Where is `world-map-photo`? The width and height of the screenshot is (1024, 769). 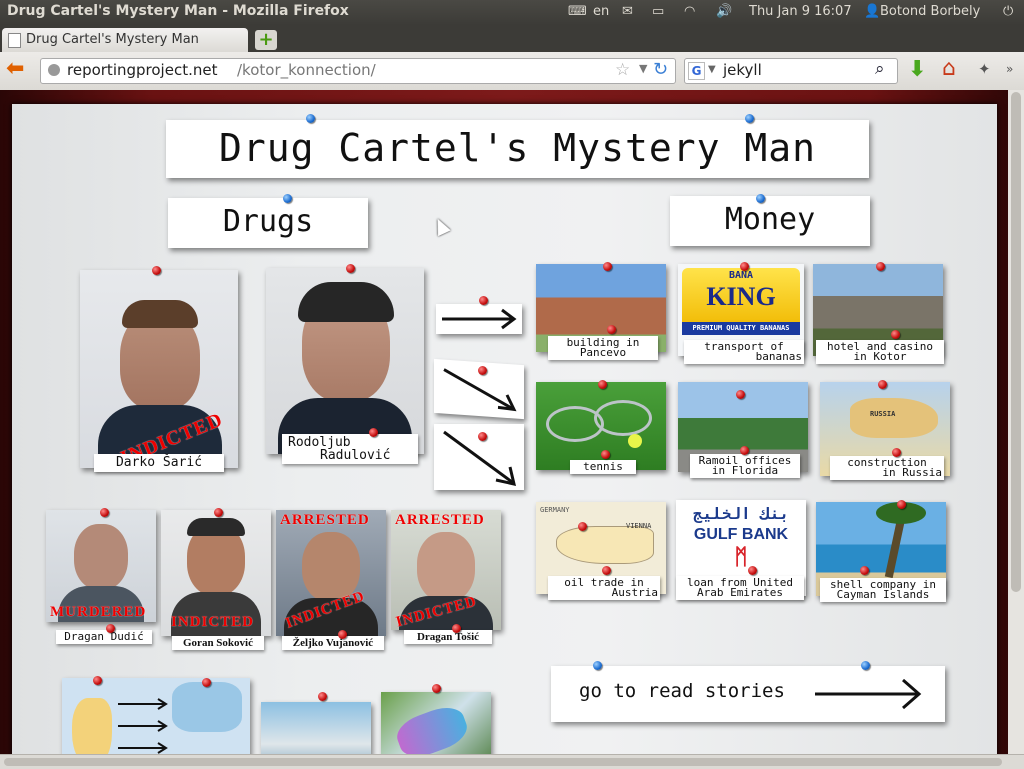 world-map-photo is located at coordinates (156, 716).